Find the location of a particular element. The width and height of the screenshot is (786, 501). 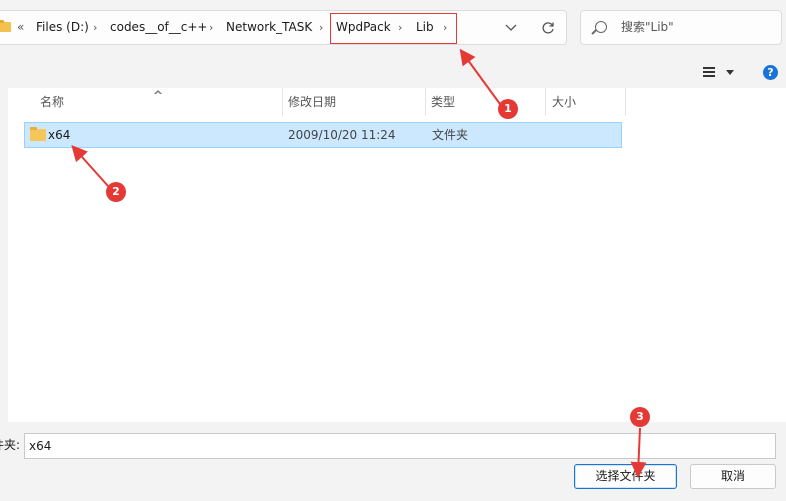

file-type: 文件夹 is located at coordinates (450, 135).